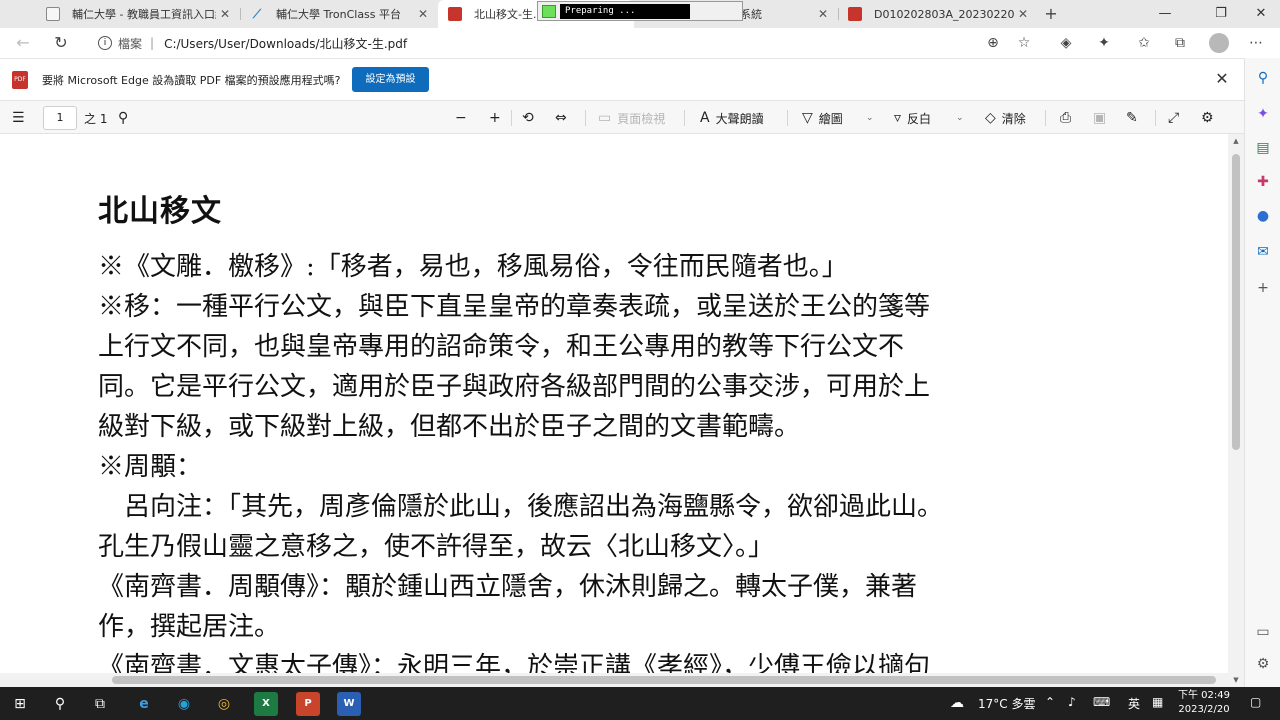 This screenshot has height=720, width=1280. Describe the element at coordinates (308, 704) in the screenshot. I see `powerpoint-icon: P` at that location.